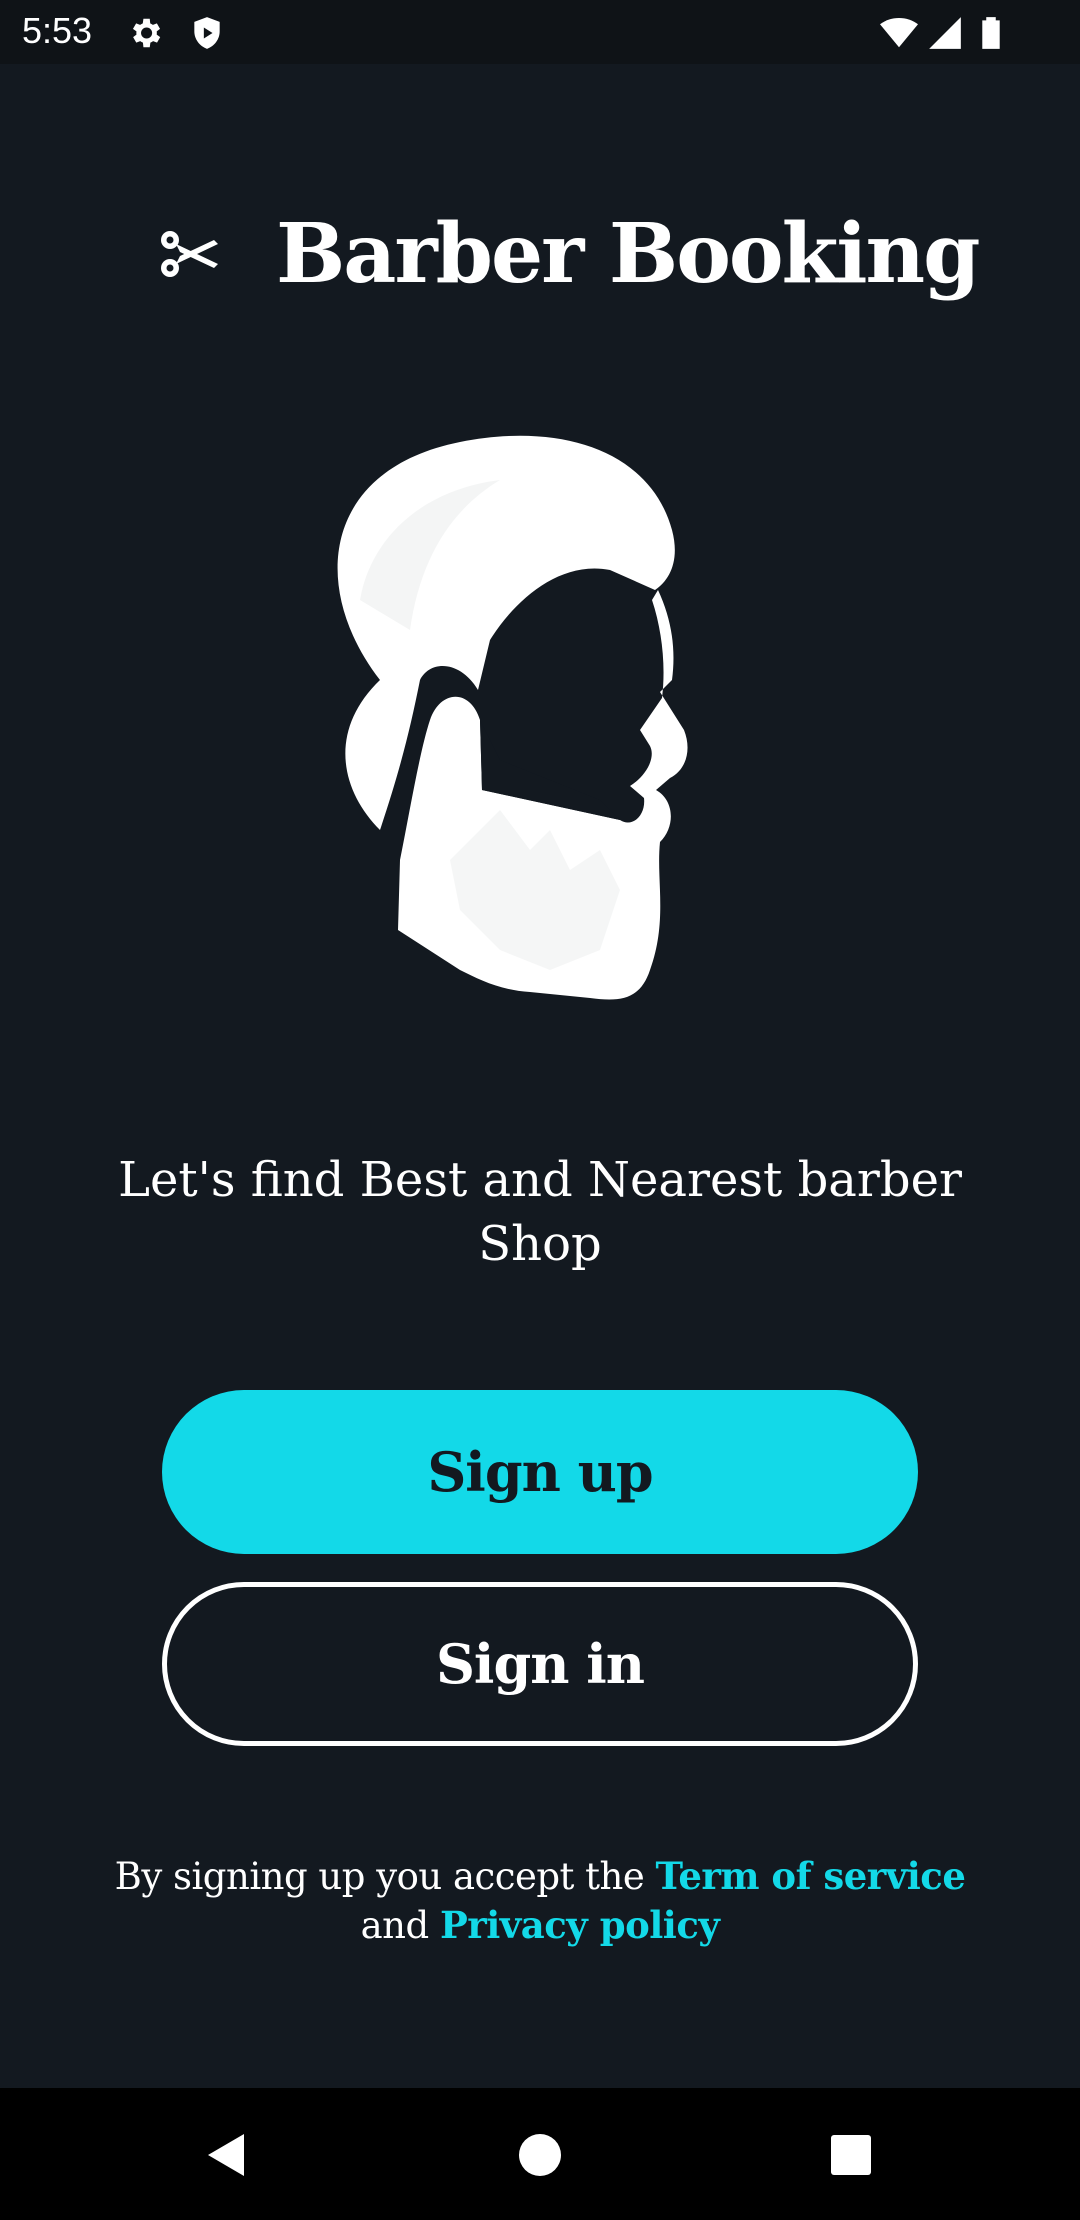  I want to click on terms-conjunction: and, so click(395, 1925).